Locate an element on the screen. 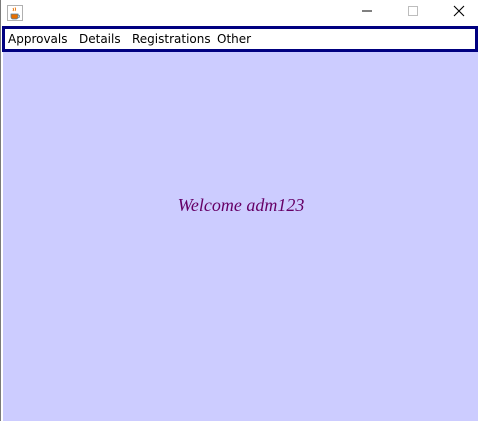 Image resolution: width=478 pixels, height=421 pixels. welcome-message: Welcome adm123 is located at coordinates (241, 205).